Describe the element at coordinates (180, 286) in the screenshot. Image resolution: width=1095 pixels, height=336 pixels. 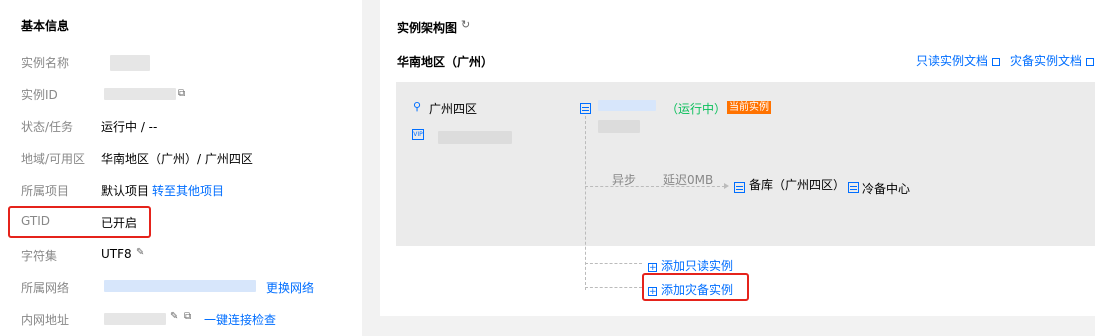
I see `network-value-redacted` at that location.